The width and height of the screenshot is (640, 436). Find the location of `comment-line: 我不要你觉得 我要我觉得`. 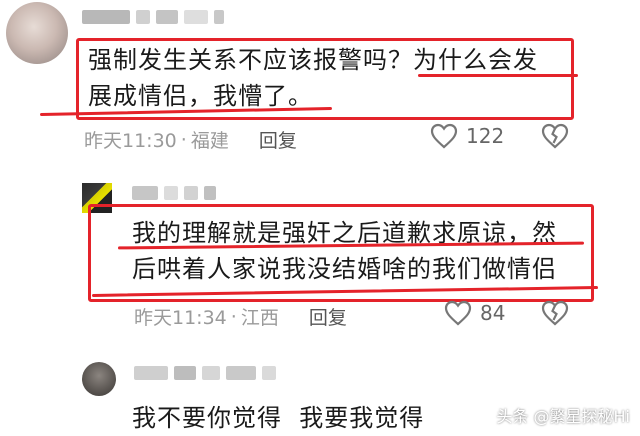

comment-line: 我不要你觉得 我要我觉得 is located at coordinates (278, 418).